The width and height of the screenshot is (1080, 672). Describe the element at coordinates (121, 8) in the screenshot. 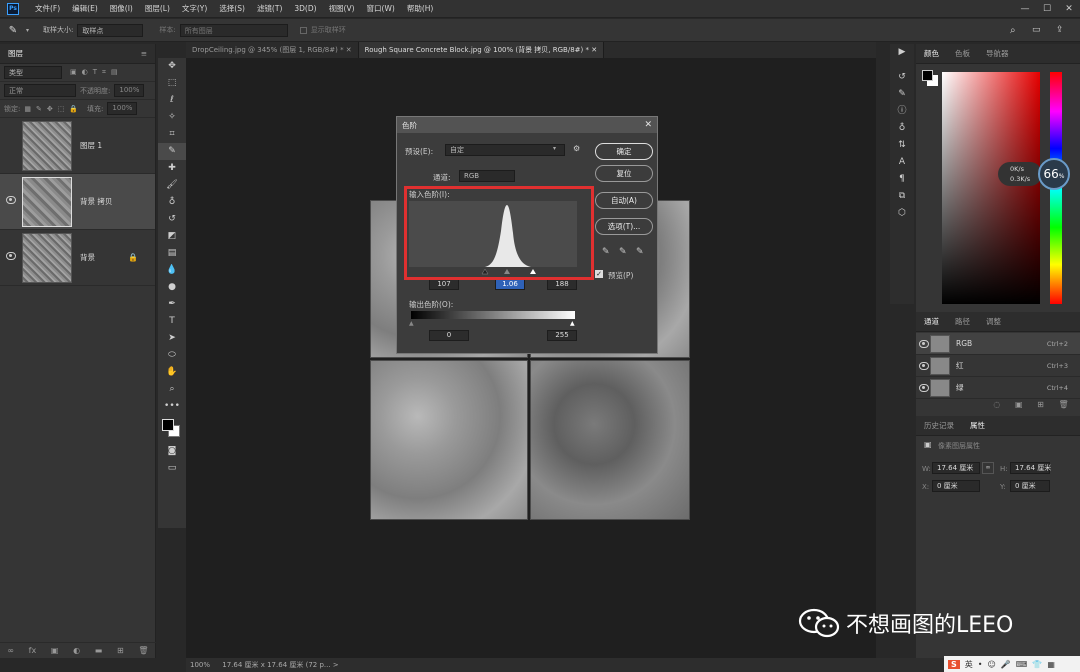

I see `menu-image: 图像(I)` at that location.